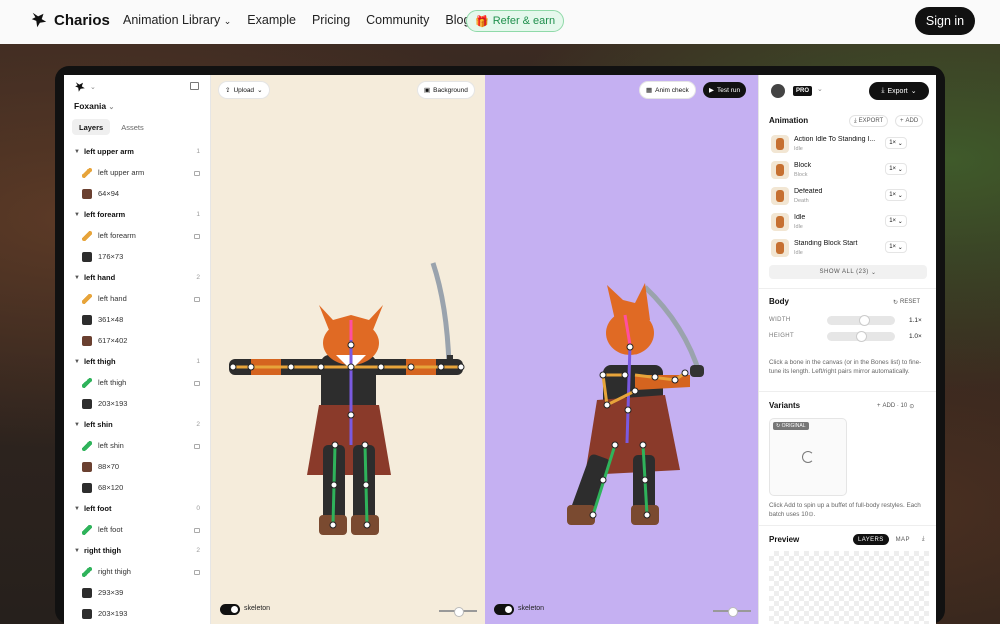  I want to click on nav-community: Community, so click(397, 20).